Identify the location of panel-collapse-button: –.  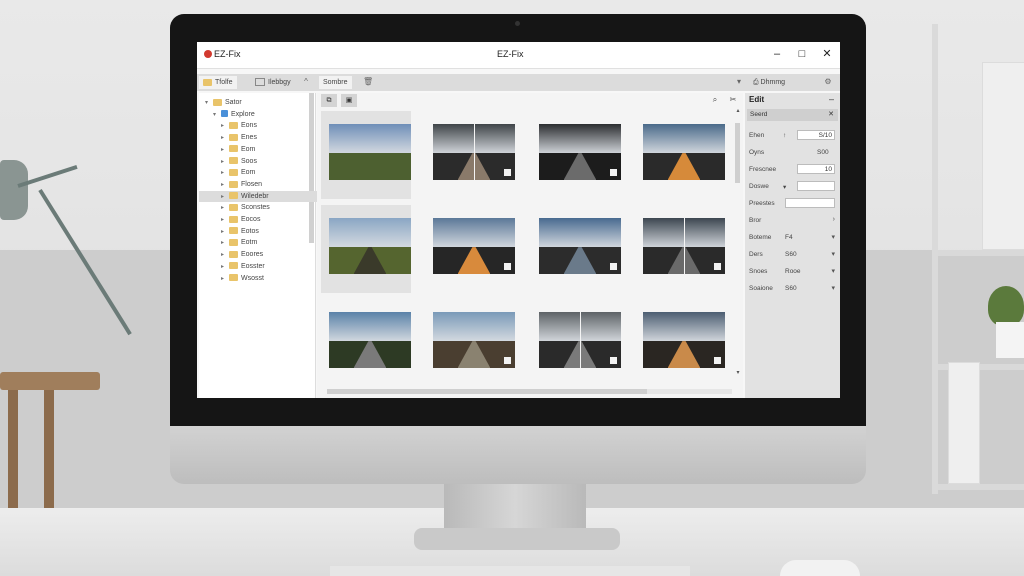
(831, 99).